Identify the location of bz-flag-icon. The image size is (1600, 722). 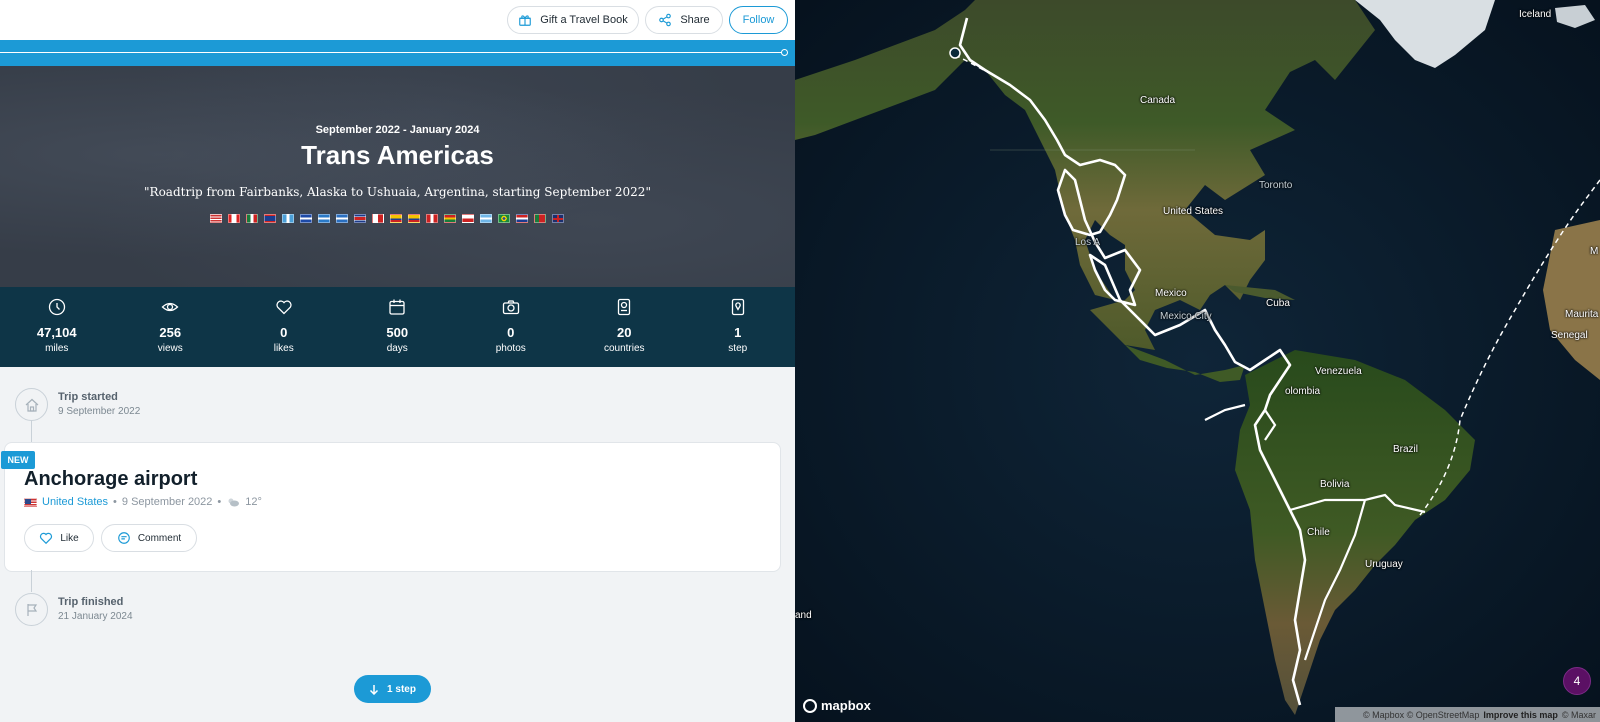
(270, 218).